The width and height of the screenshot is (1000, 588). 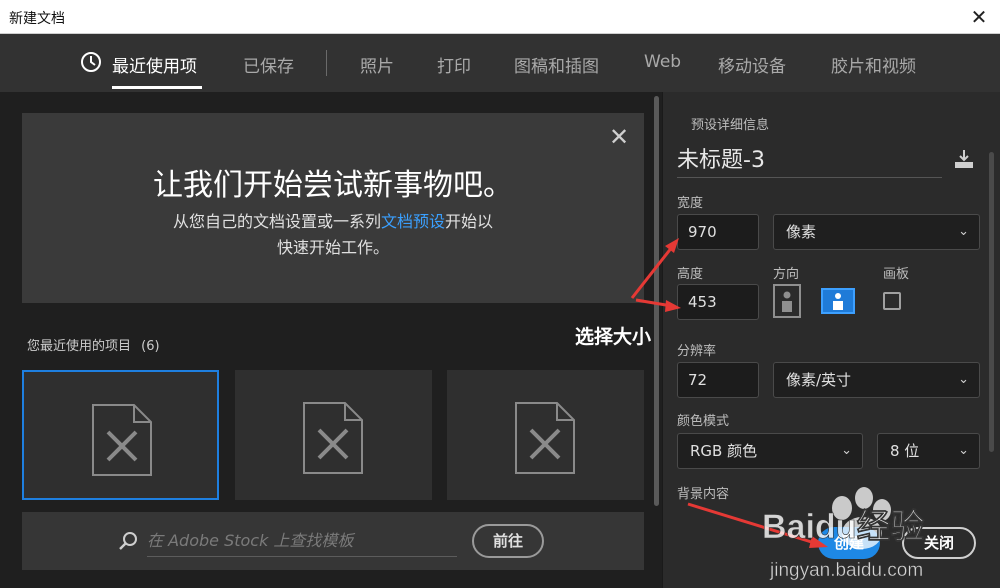 What do you see at coordinates (500, 17) in the screenshot?
I see `window-titlebar: 新建文档 ✕` at bounding box center [500, 17].